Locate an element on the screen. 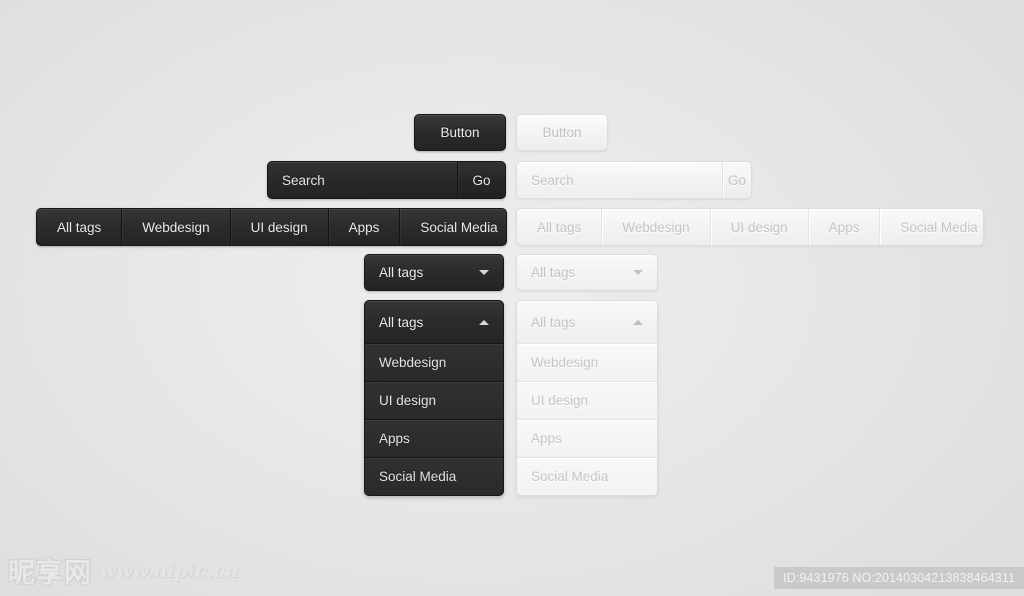  light-search-go-button: Go is located at coordinates (736, 180).